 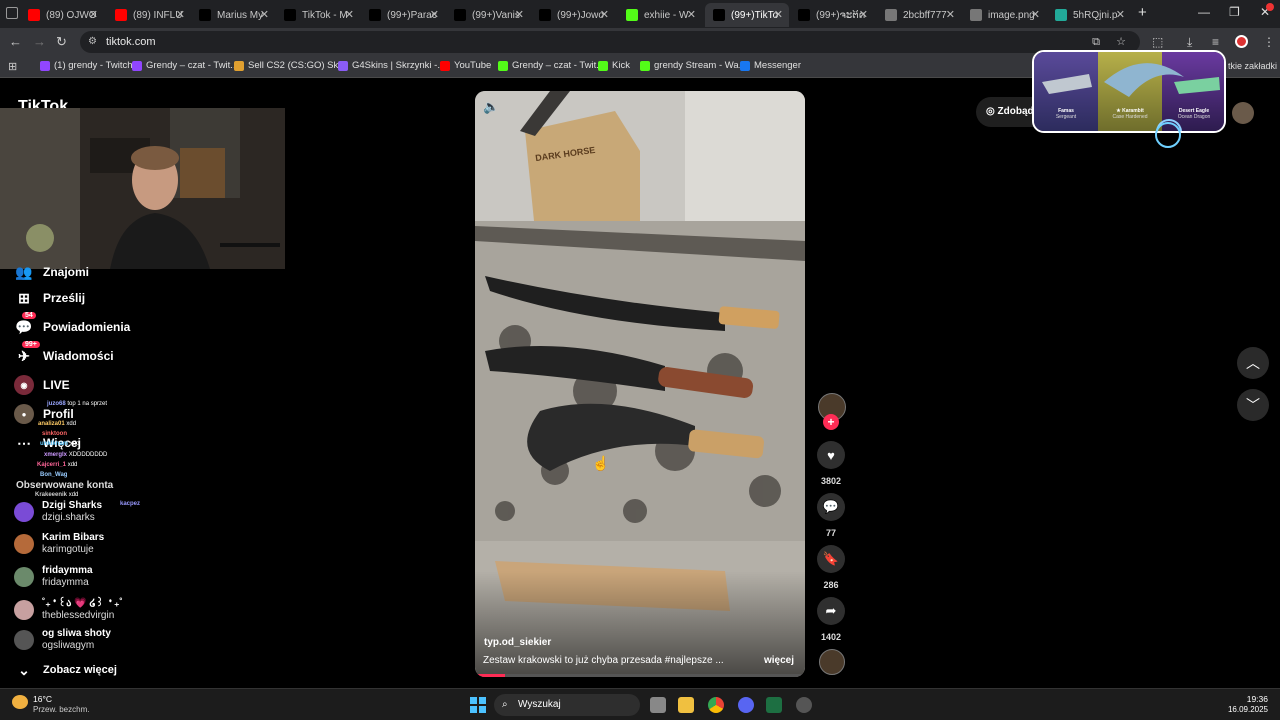 What do you see at coordinates (1130, 117) in the screenshot?
I see `skin-finish: Case Hardened` at bounding box center [1130, 117].